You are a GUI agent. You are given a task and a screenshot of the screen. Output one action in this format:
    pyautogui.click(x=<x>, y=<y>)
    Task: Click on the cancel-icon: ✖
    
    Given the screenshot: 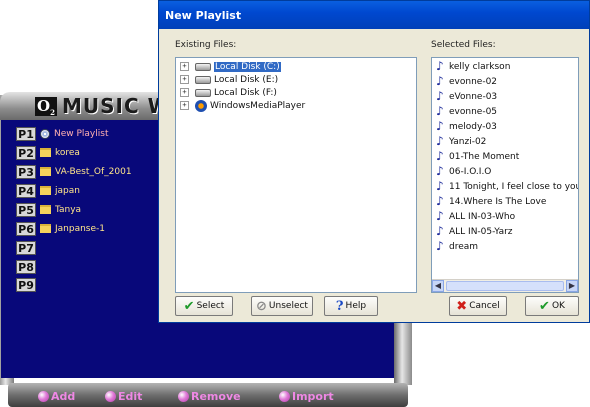 What is the action you would take?
    pyautogui.click(x=462, y=306)
    